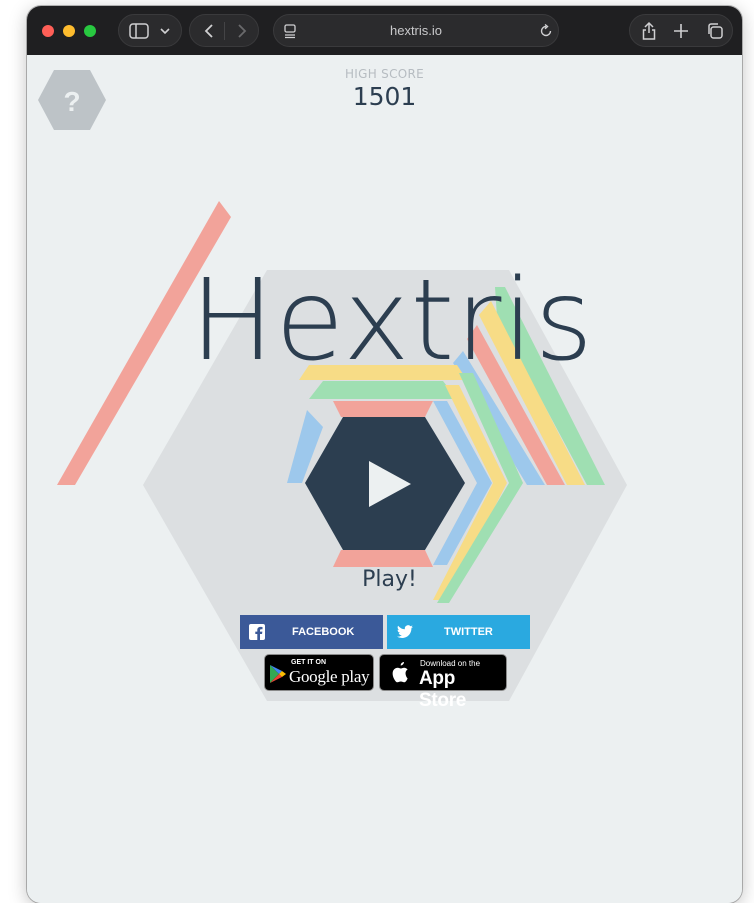 The width and height of the screenshot is (754, 903). Describe the element at coordinates (450, 663) in the screenshot. I see `apple-small-text: Download on the` at that location.